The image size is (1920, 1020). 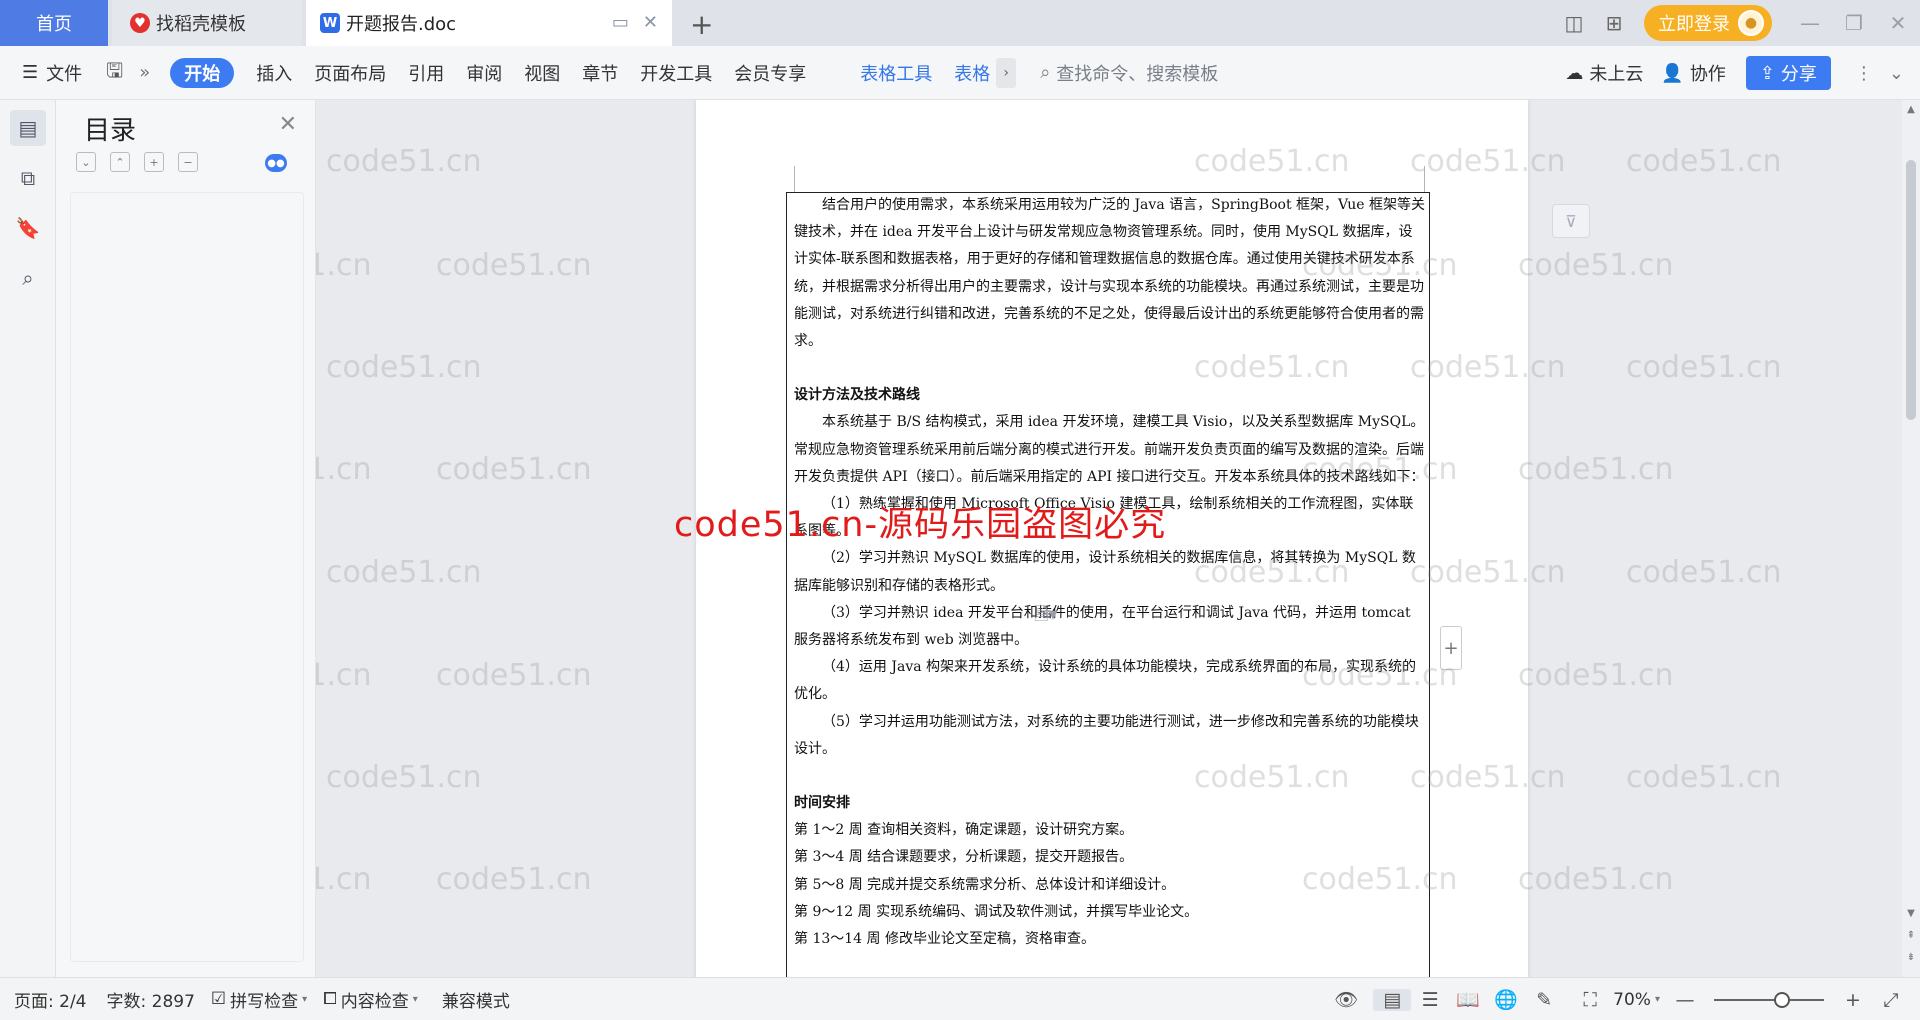 I want to click on word-count: 字数: 2897, so click(x=151, y=999).